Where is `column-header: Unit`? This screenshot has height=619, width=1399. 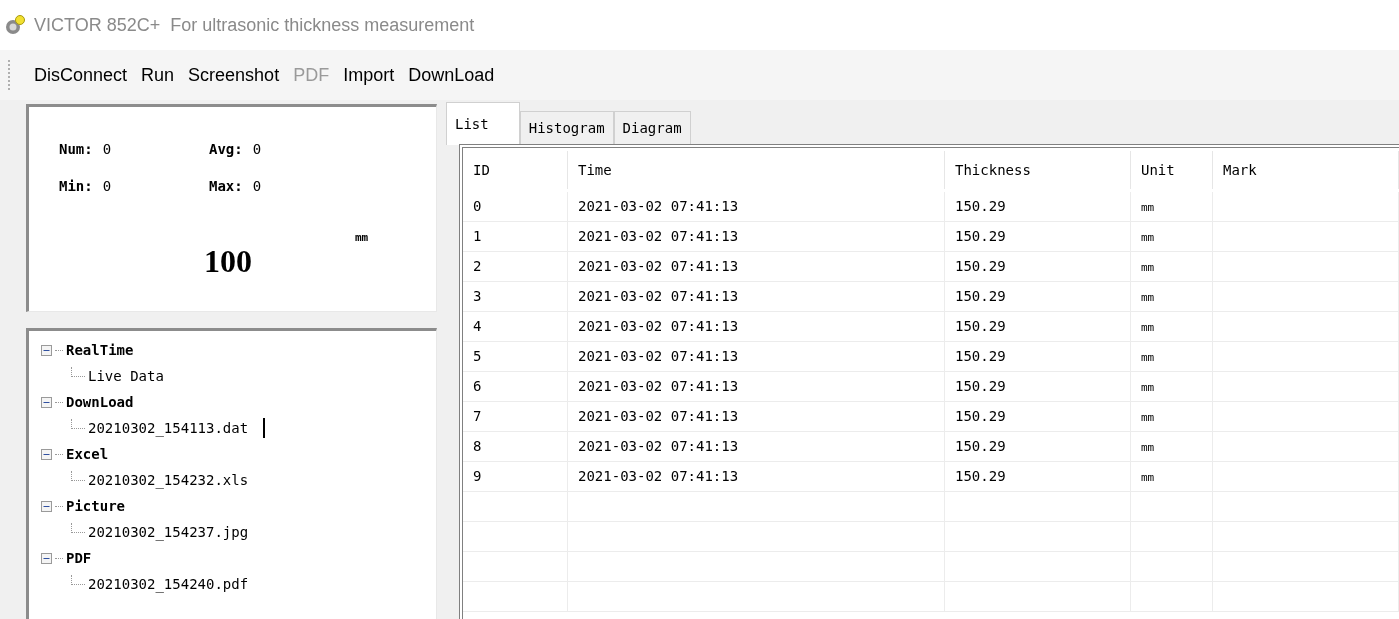 column-header: Unit is located at coordinates (1172, 170).